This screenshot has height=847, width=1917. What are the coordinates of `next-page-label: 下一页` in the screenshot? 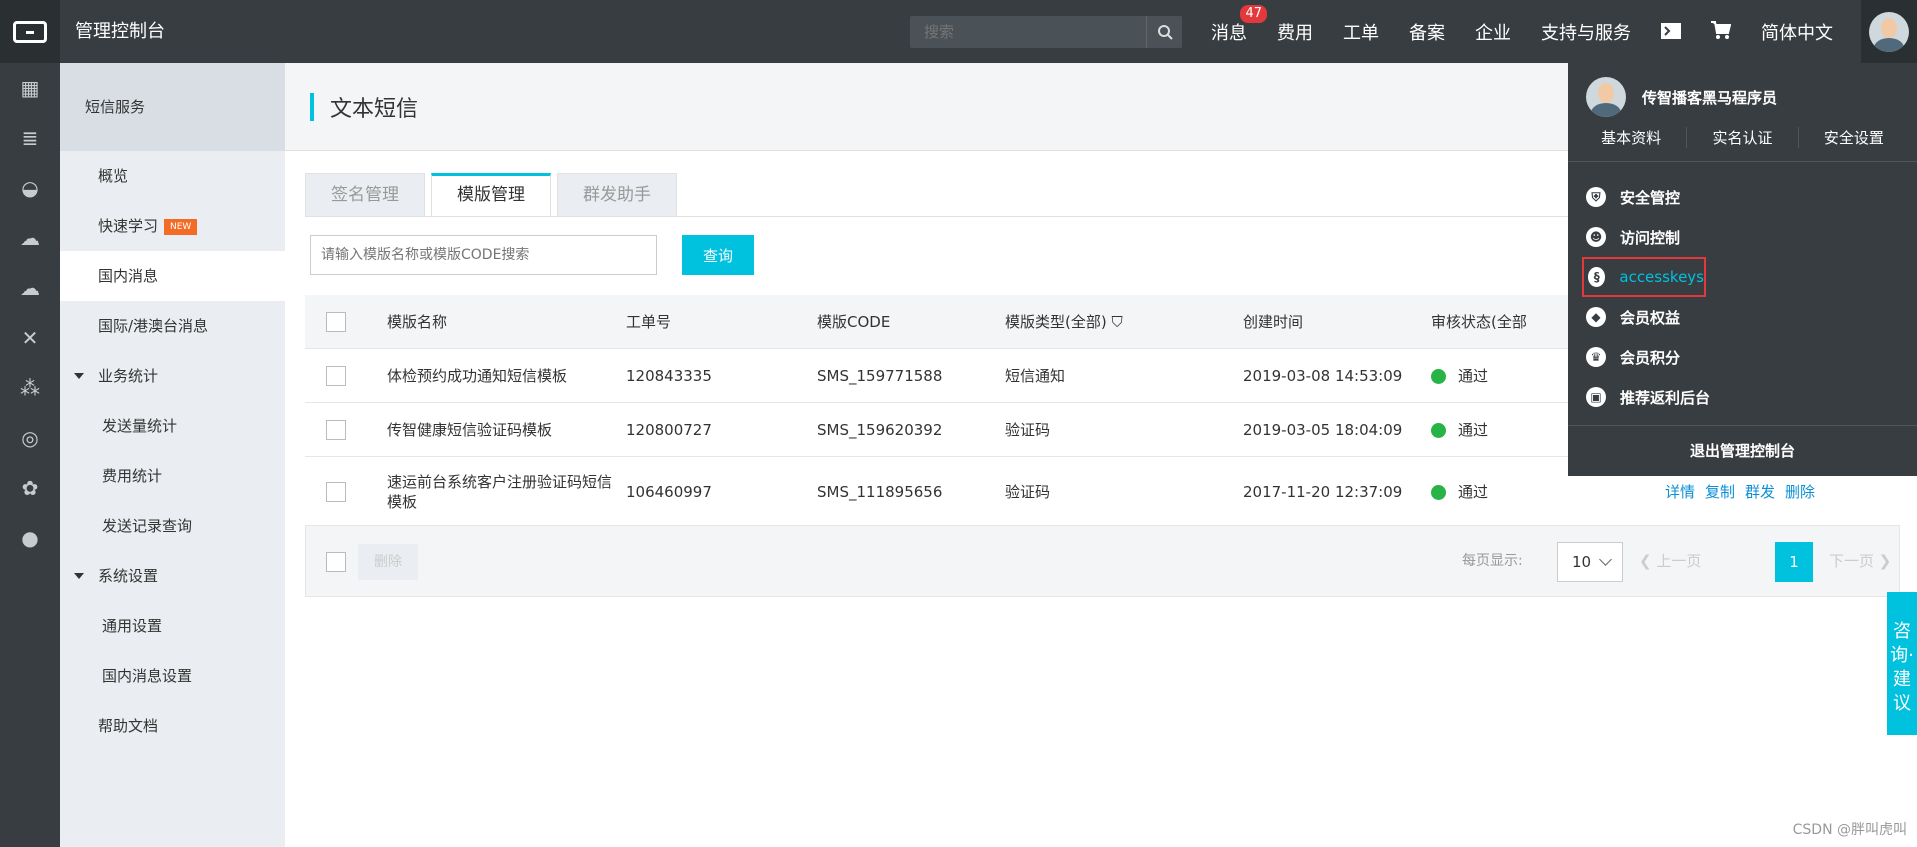 It's located at (1852, 561).